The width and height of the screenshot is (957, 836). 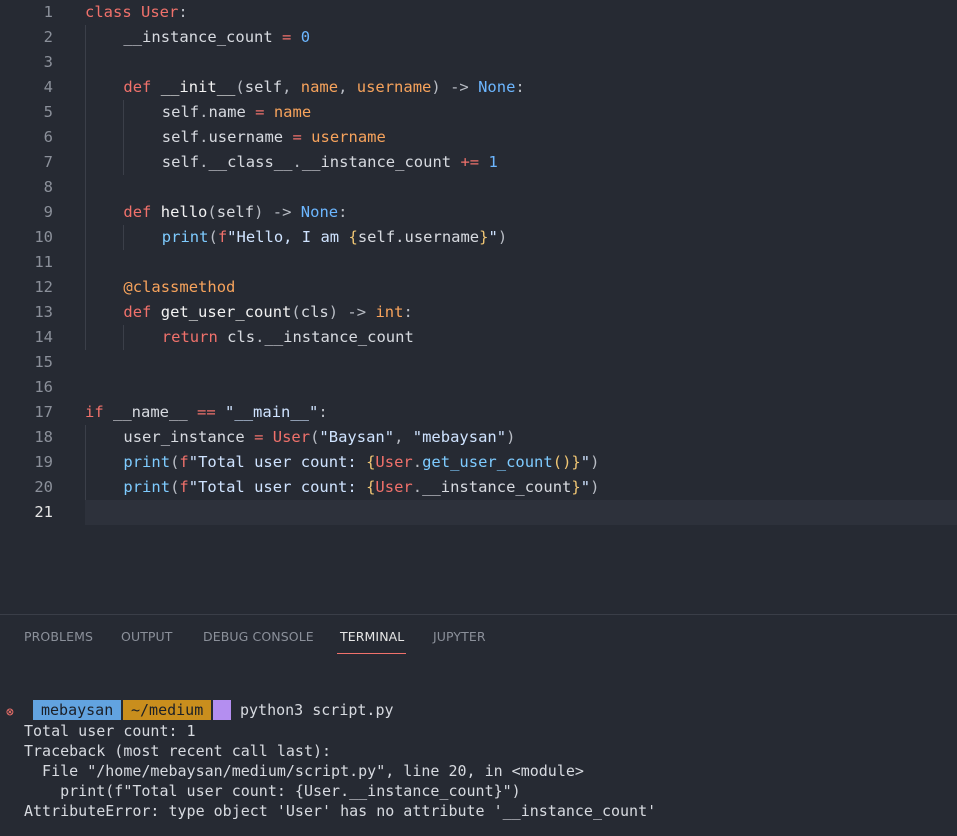 I want to click on tab-problems: PROBLEMS, so click(x=58, y=636).